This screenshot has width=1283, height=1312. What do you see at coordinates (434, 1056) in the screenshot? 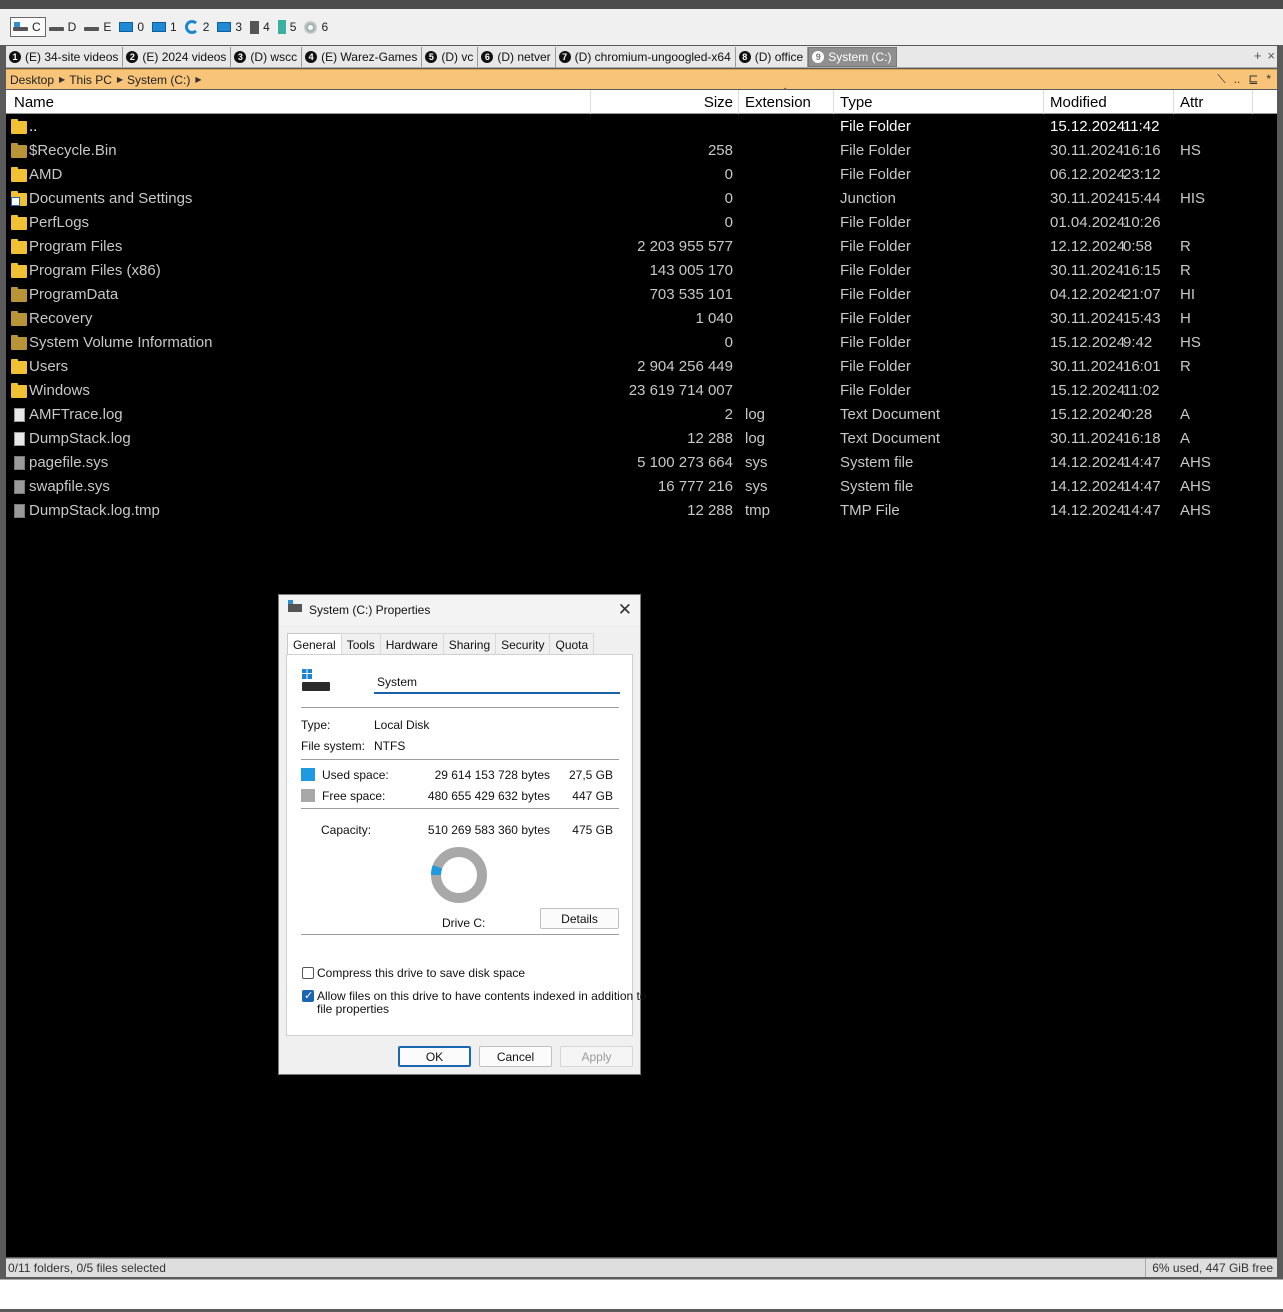
I see `ok-button: OK` at bounding box center [434, 1056].